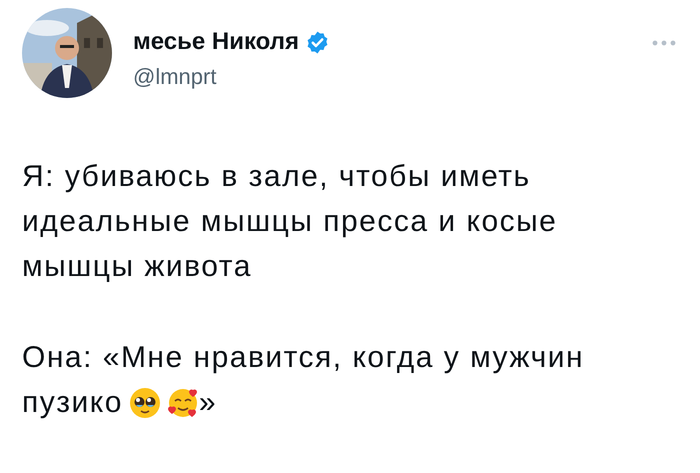 The image size is (700, 473). I want to click on more-icon, so click(664, 43).